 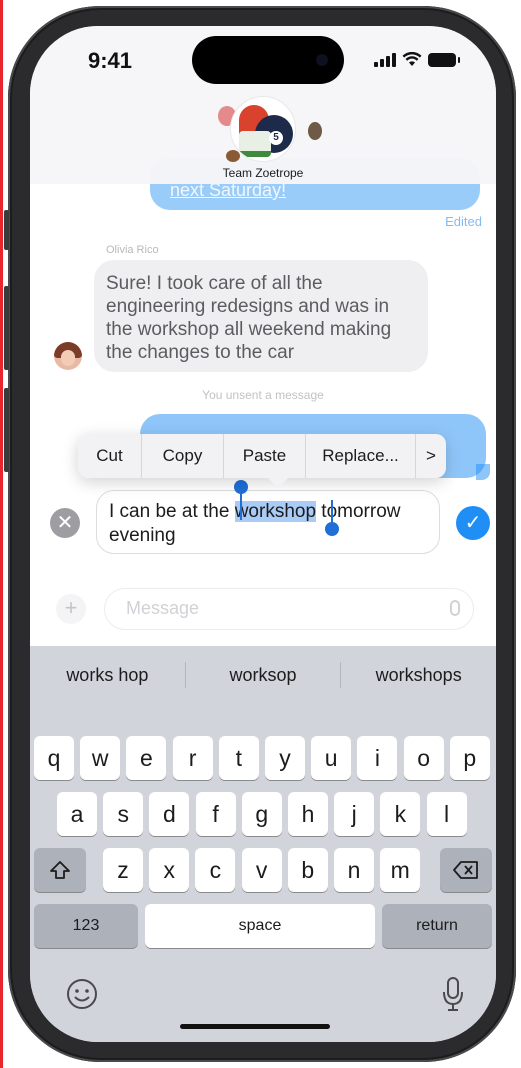 What do you see at coordinates (123, 870) in the screenshot?
I see `key-z: z` at bounding box center [123, 870].